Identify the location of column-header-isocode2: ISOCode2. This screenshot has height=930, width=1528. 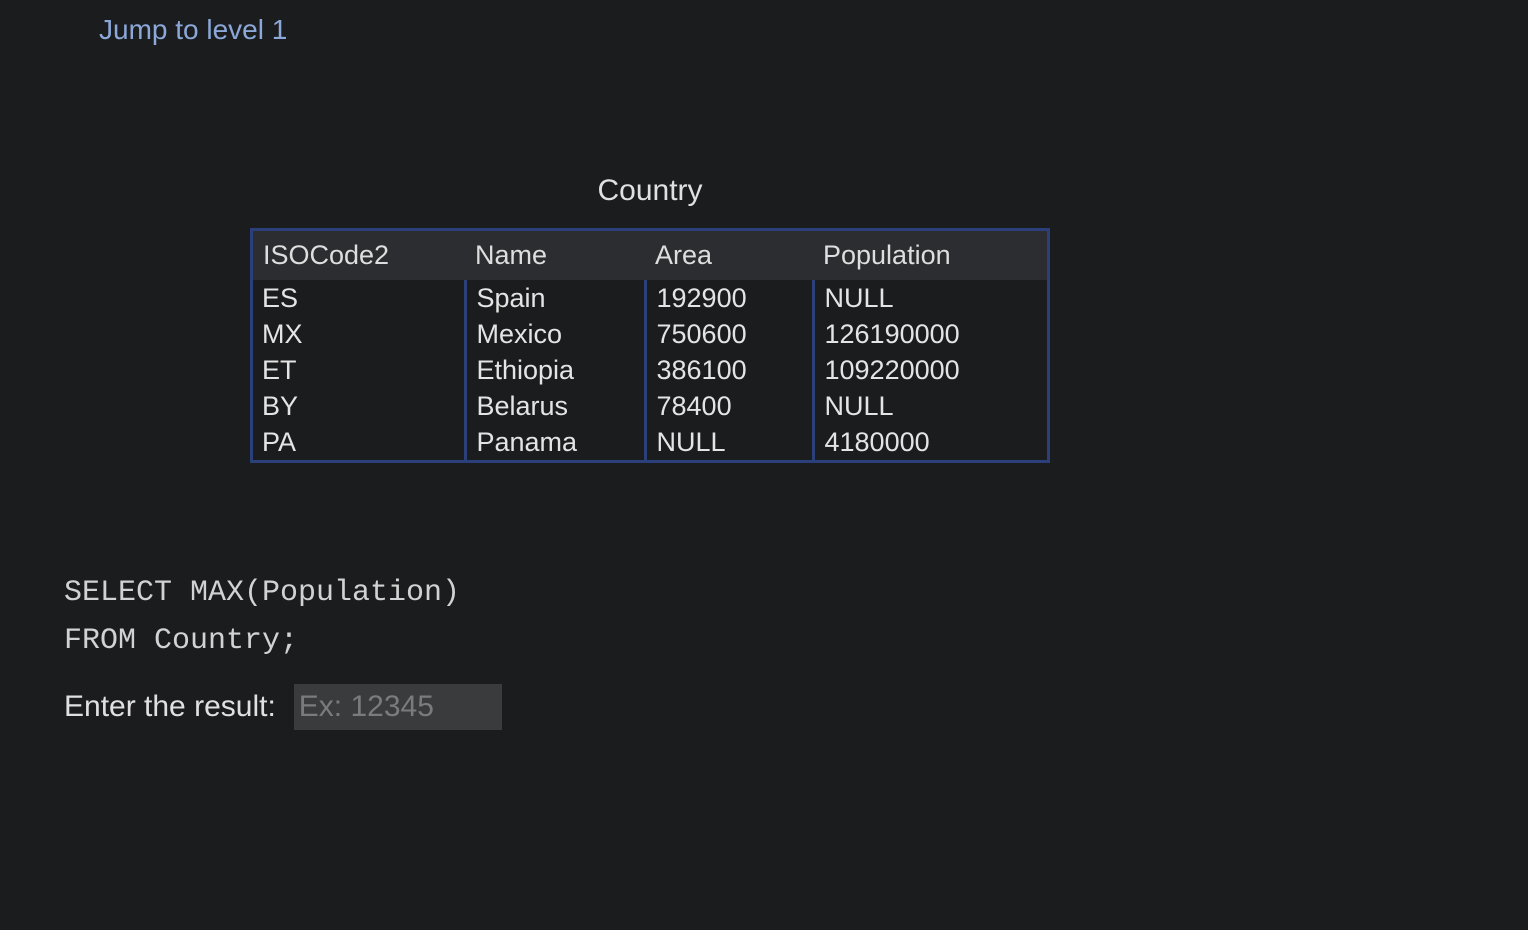
(358, 254).